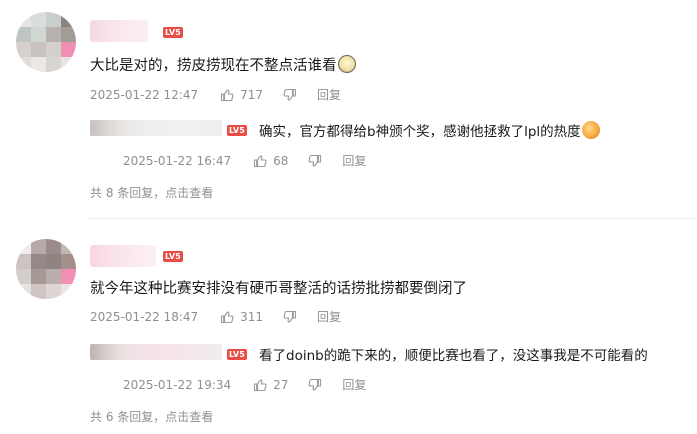 This screenshot has width=697, height=434. Describe the element at coordinates (177, 384) in the screenshot. I see `reply-time: 2025-01-22 19:34` at that location.